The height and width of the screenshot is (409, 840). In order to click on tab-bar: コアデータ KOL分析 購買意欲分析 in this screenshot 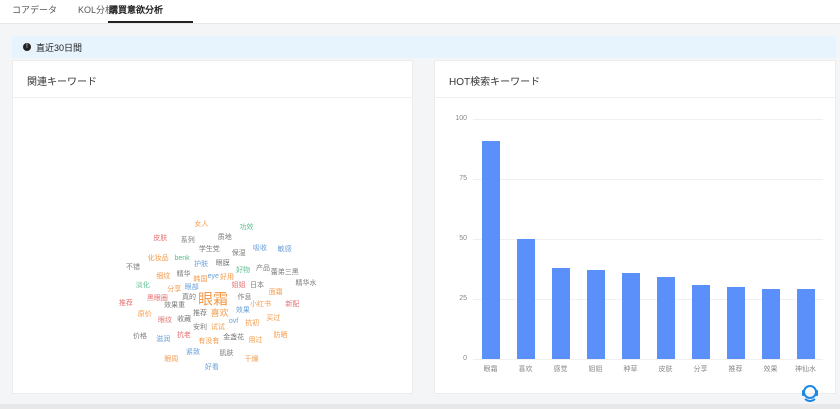, I will do `click(420, 12)`.